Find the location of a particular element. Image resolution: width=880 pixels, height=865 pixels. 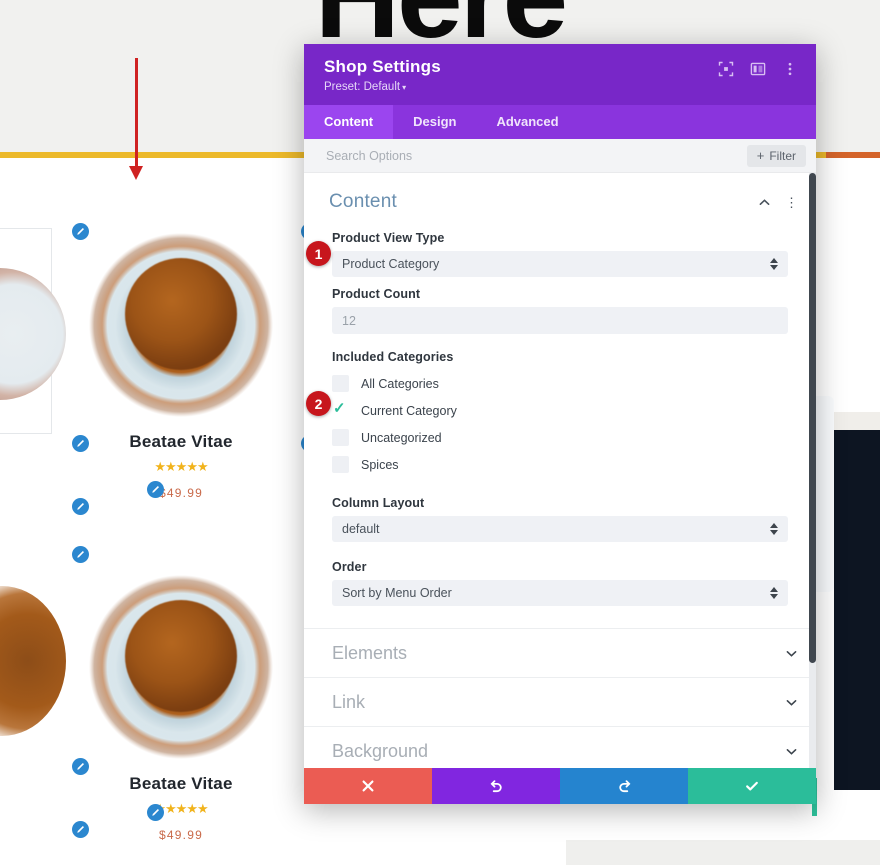

filter-button: + Filter is located at coordinates (776, 155).